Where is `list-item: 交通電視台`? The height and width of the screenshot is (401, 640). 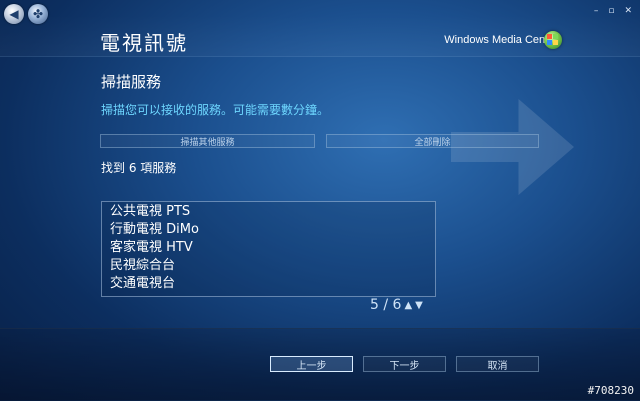
list-item: 交通電視台 is located at coordinates (272, 284).